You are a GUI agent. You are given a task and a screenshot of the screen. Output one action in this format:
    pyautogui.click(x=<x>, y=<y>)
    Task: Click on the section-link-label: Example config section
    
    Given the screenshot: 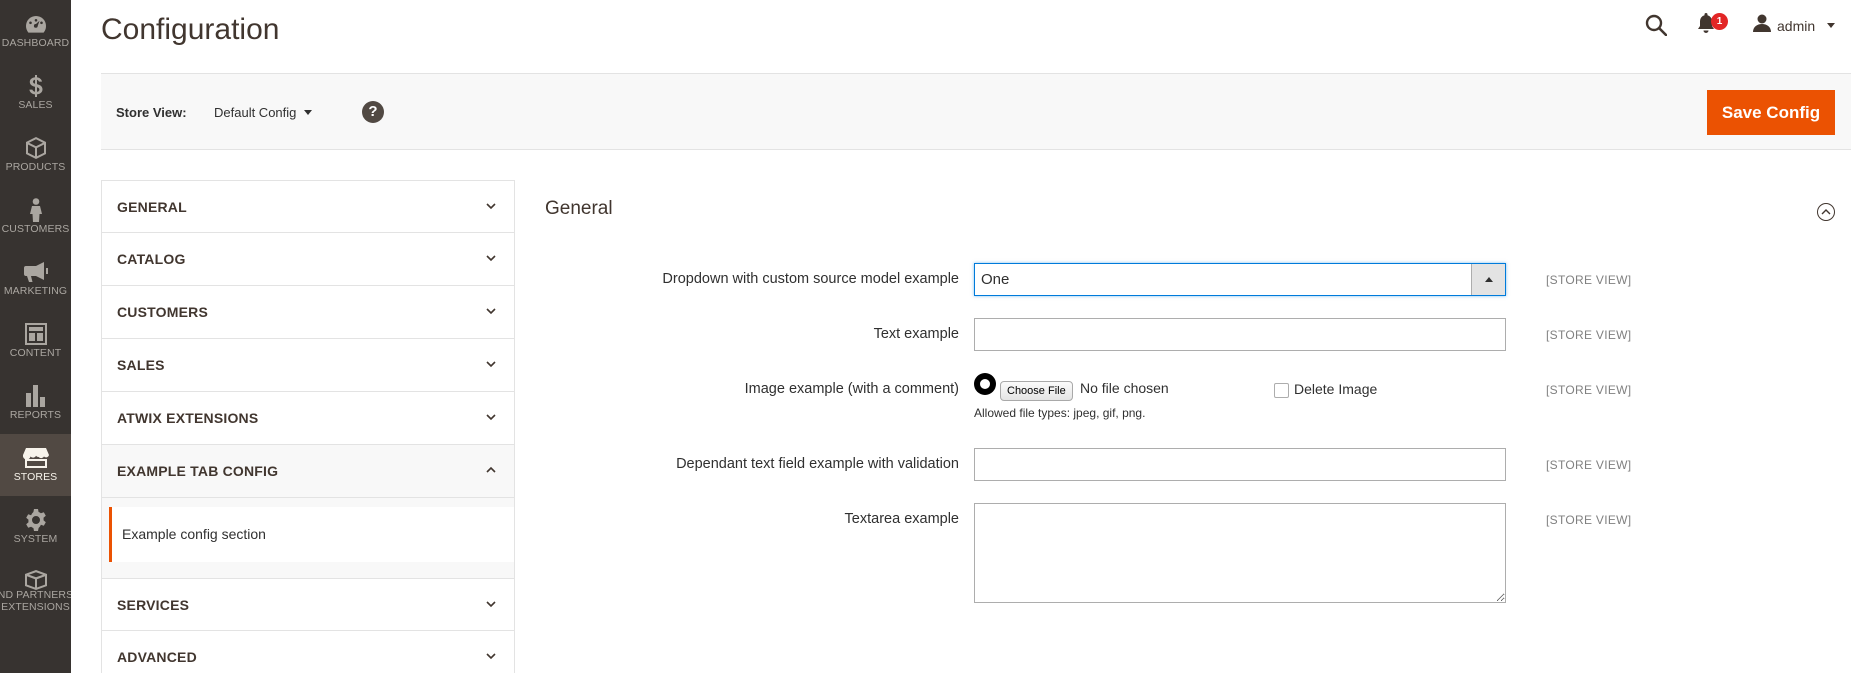 What is the action you would take?
    pyautogui.click(x=194, y=534)
    